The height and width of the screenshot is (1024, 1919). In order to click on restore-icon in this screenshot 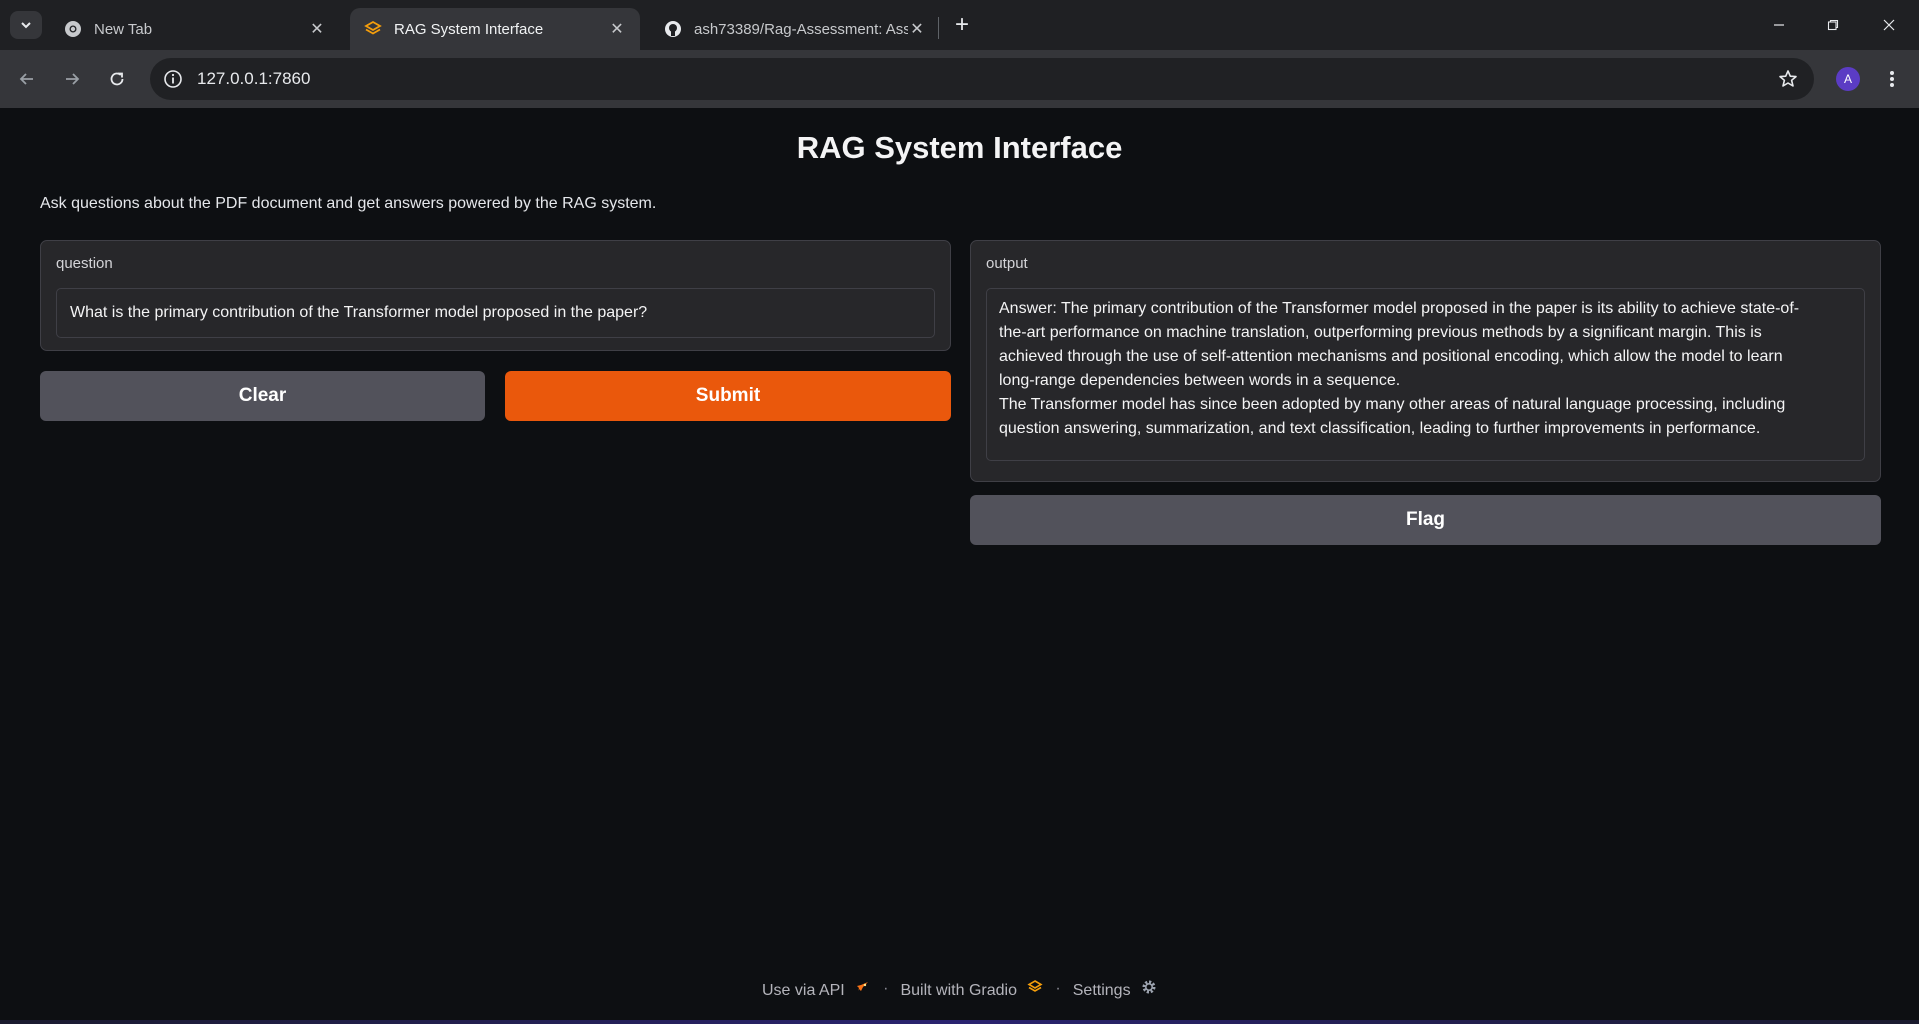, I will do `click(1833, 25)`.